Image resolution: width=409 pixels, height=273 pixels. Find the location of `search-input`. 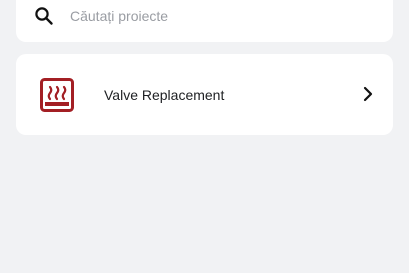

search-input is located at coordinates (220, 16).